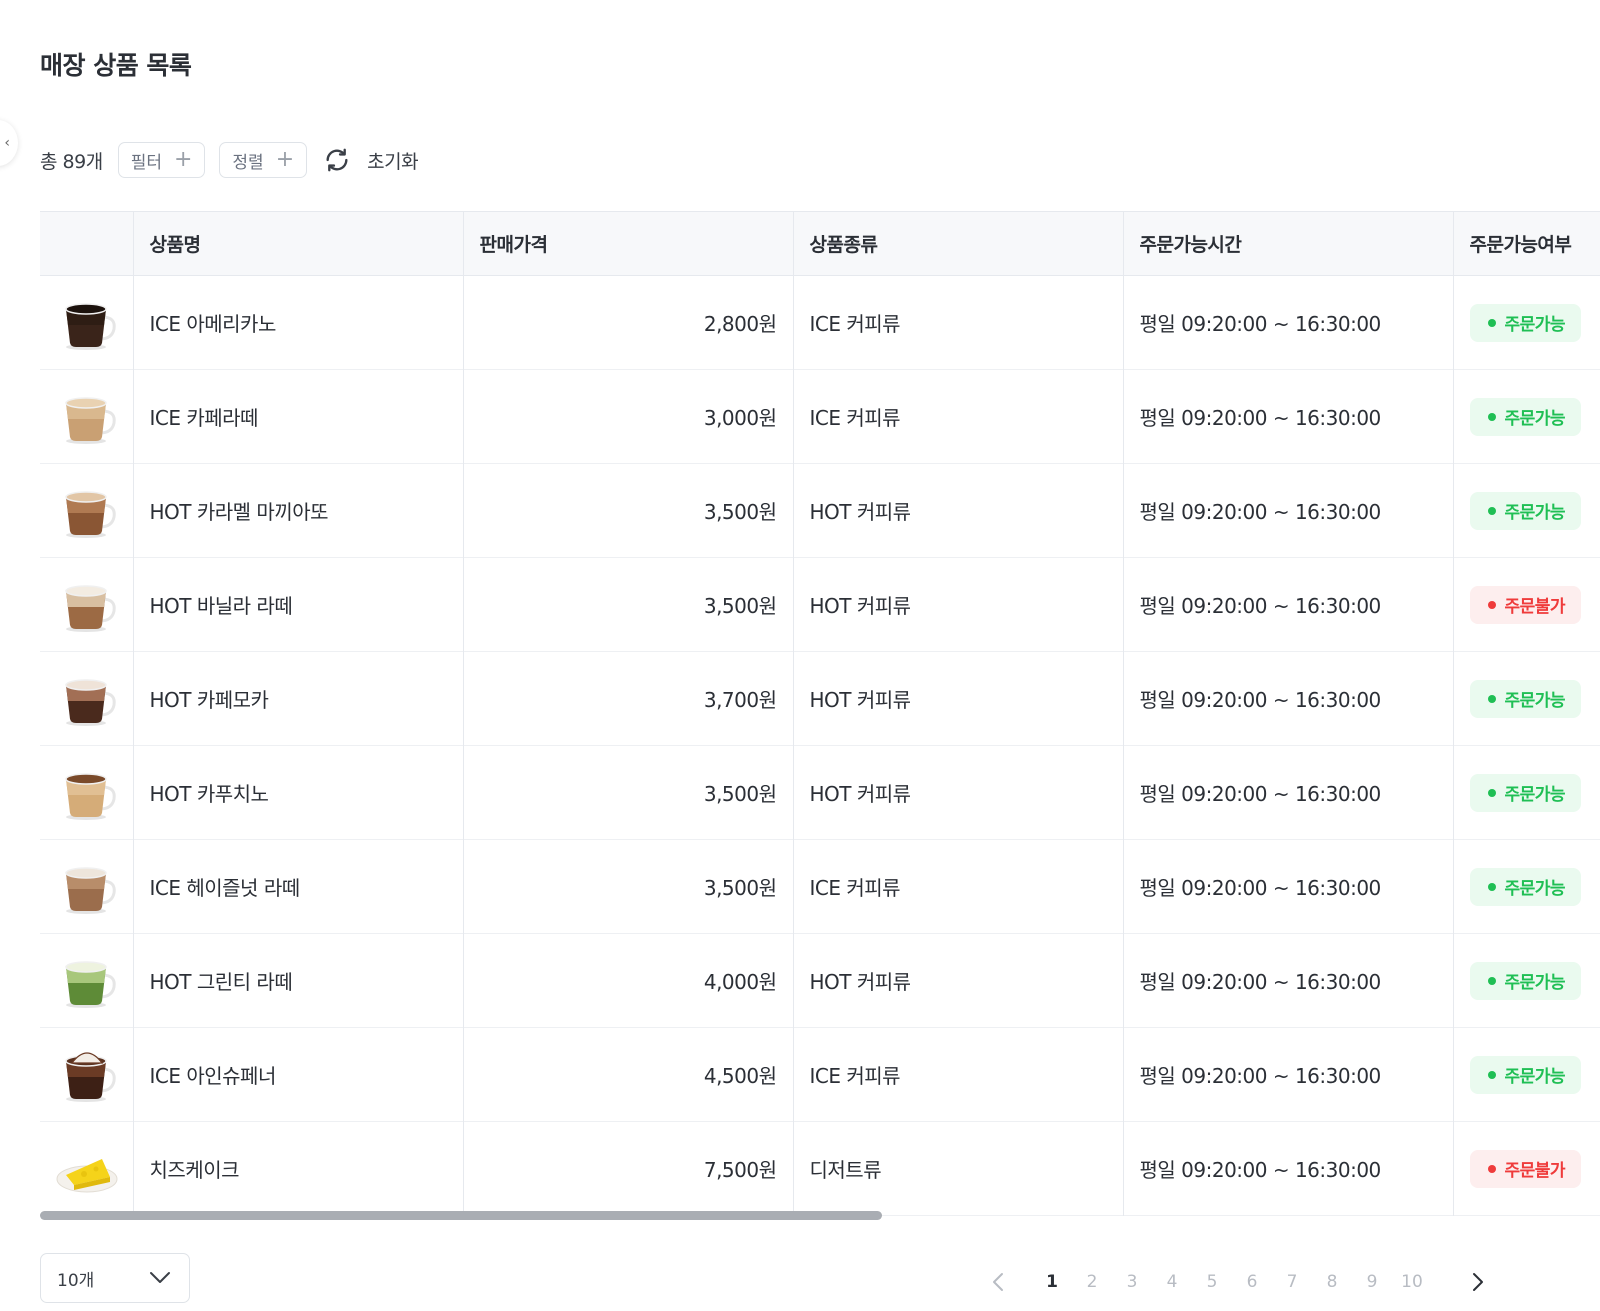  Describe the element at coordinates (627, 243) in the screenshot. I see `header-price: 판매가격` at that location.